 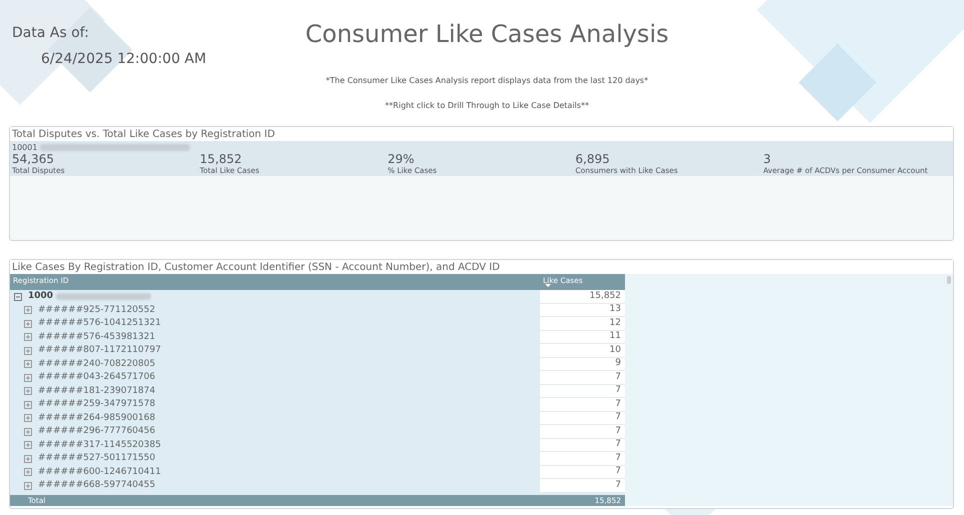 What do you see at coordinates (949, 280) in the screenshot?
I see `scrollbar` at bounding box center [949, 280].